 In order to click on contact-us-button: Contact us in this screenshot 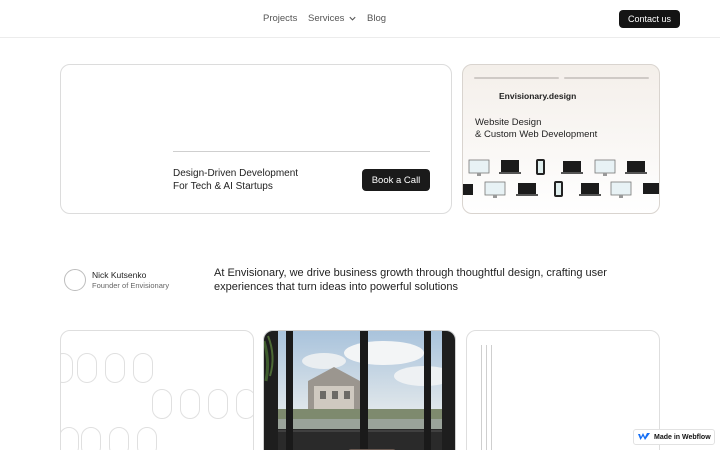, I will do `click(649, 19)`.